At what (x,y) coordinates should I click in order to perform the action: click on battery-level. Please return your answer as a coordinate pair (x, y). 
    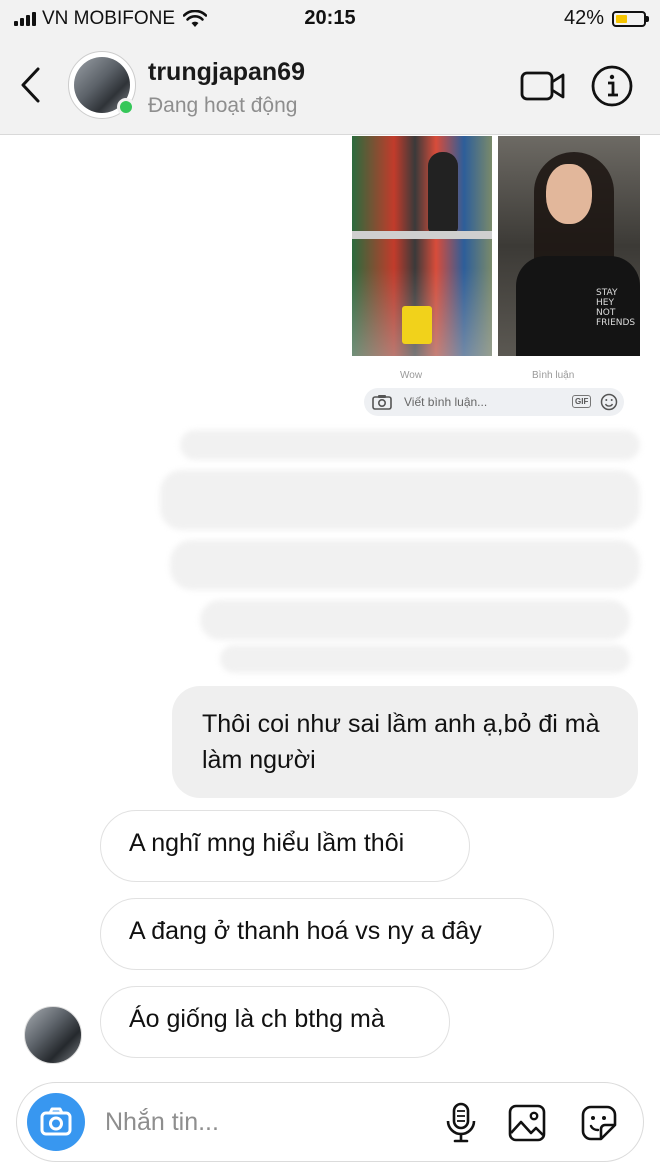
    Looking at the image, I should click on (621, 18).